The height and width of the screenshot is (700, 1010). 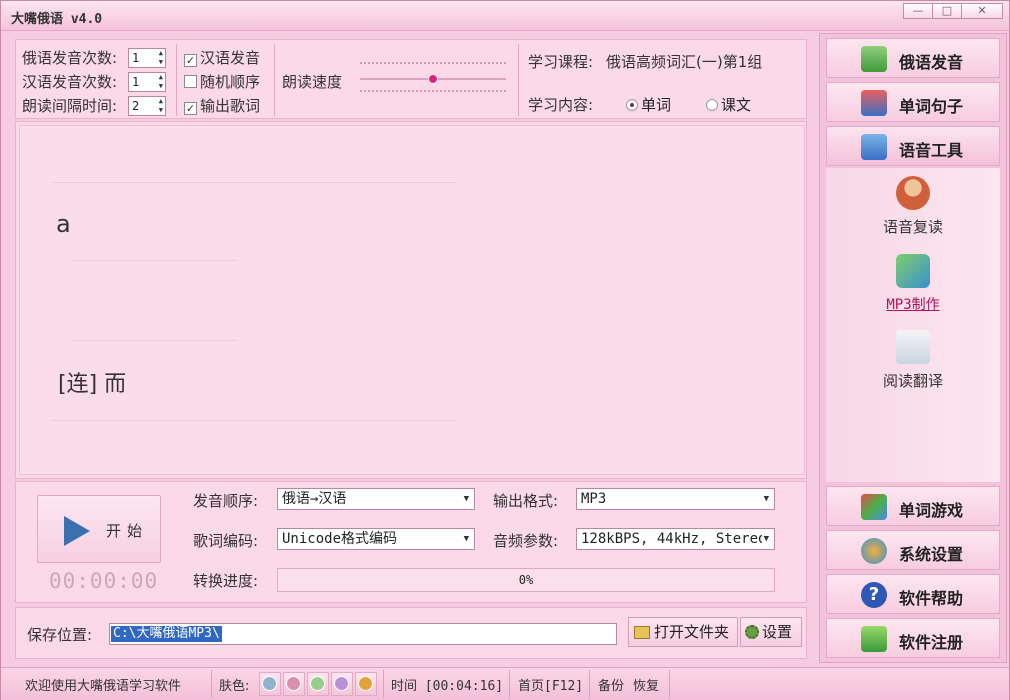 I want to click on ru-count-label: 俄语发音次数:, so click(x=70, y=58).